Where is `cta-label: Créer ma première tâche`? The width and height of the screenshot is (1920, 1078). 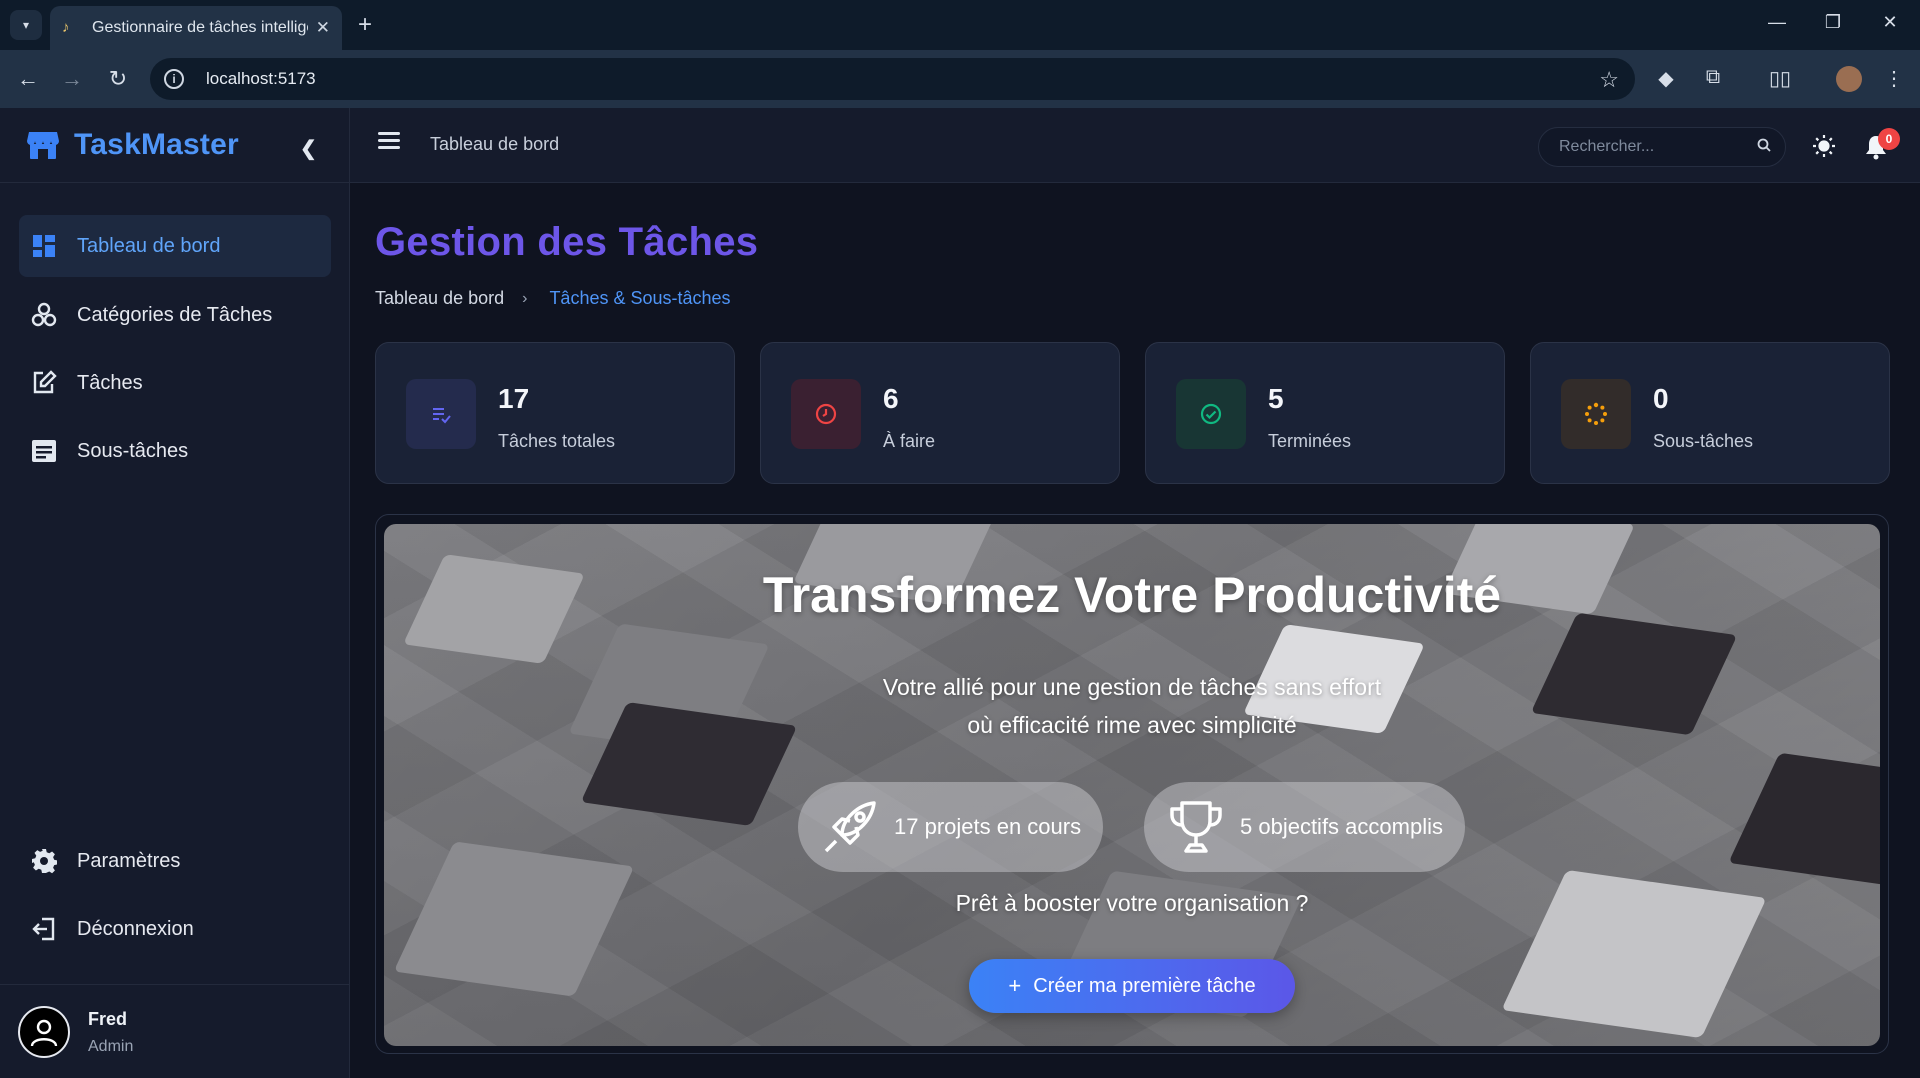 cta-label: Créer ma première tâche is located at coordinates (1144, 985).